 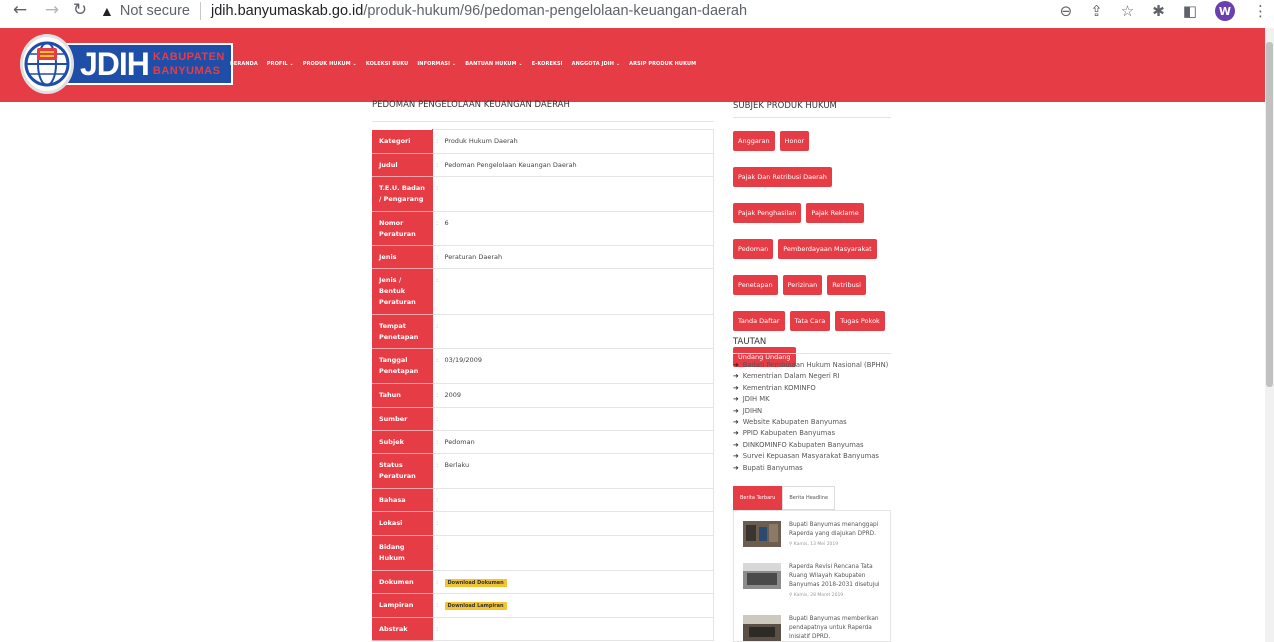 I want to click on detail-label: Bahasa, so click(x=402, y=500).